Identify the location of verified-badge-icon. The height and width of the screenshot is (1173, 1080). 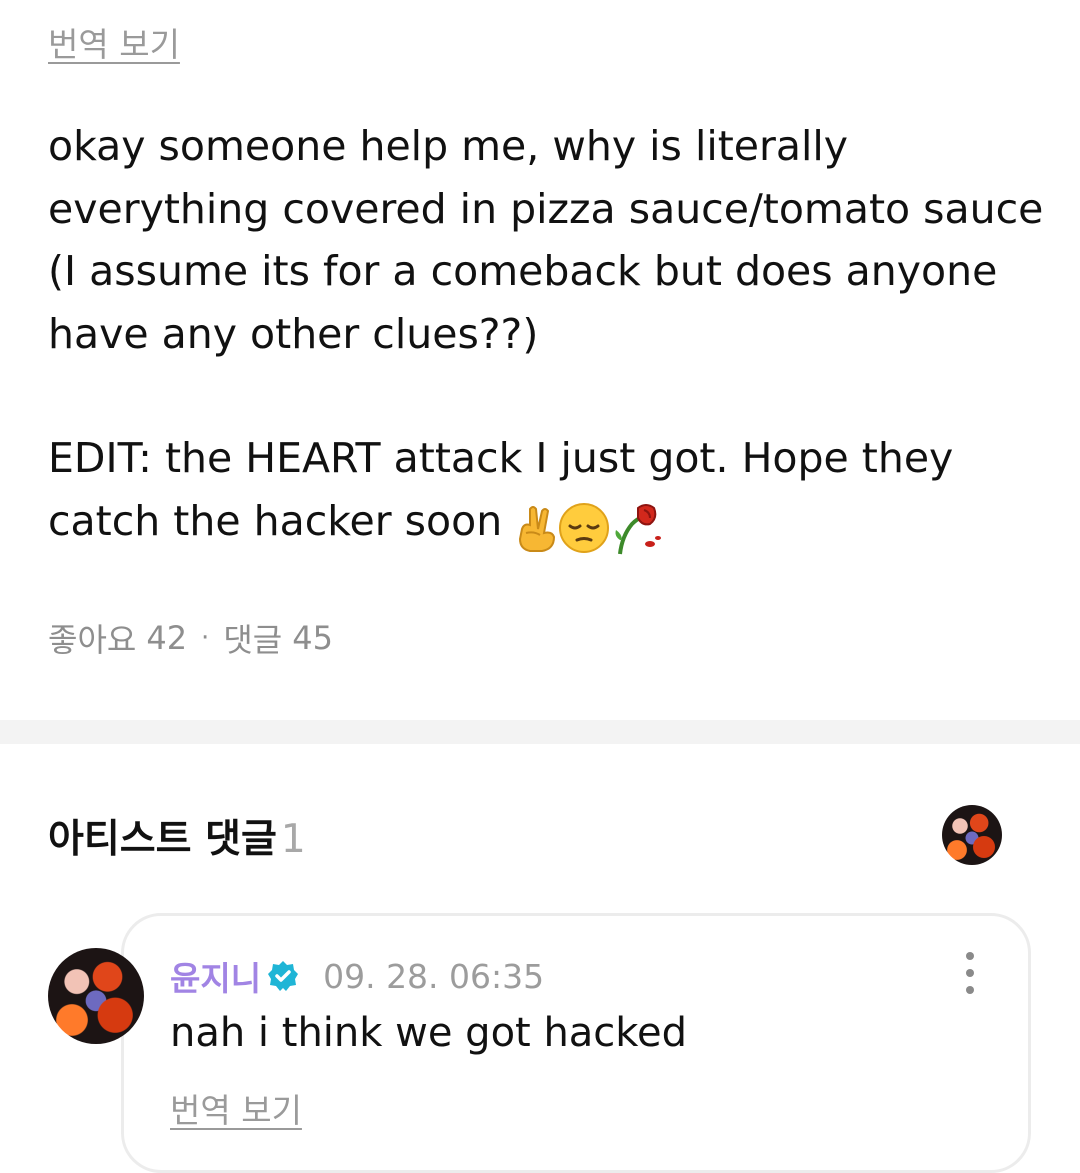
(283, 976).